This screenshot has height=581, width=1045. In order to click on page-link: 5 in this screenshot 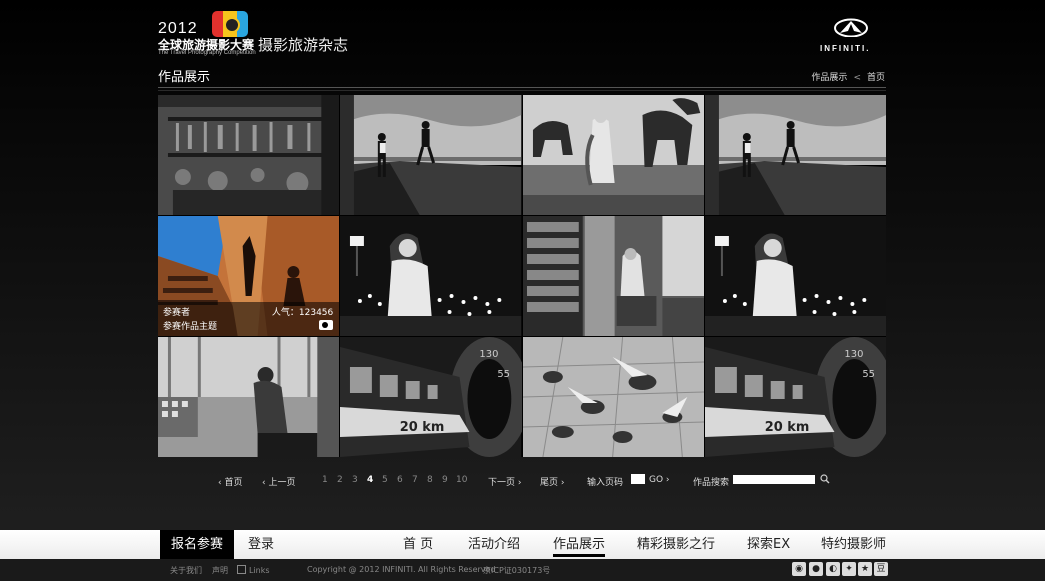, I will do `click(385, 480)`.